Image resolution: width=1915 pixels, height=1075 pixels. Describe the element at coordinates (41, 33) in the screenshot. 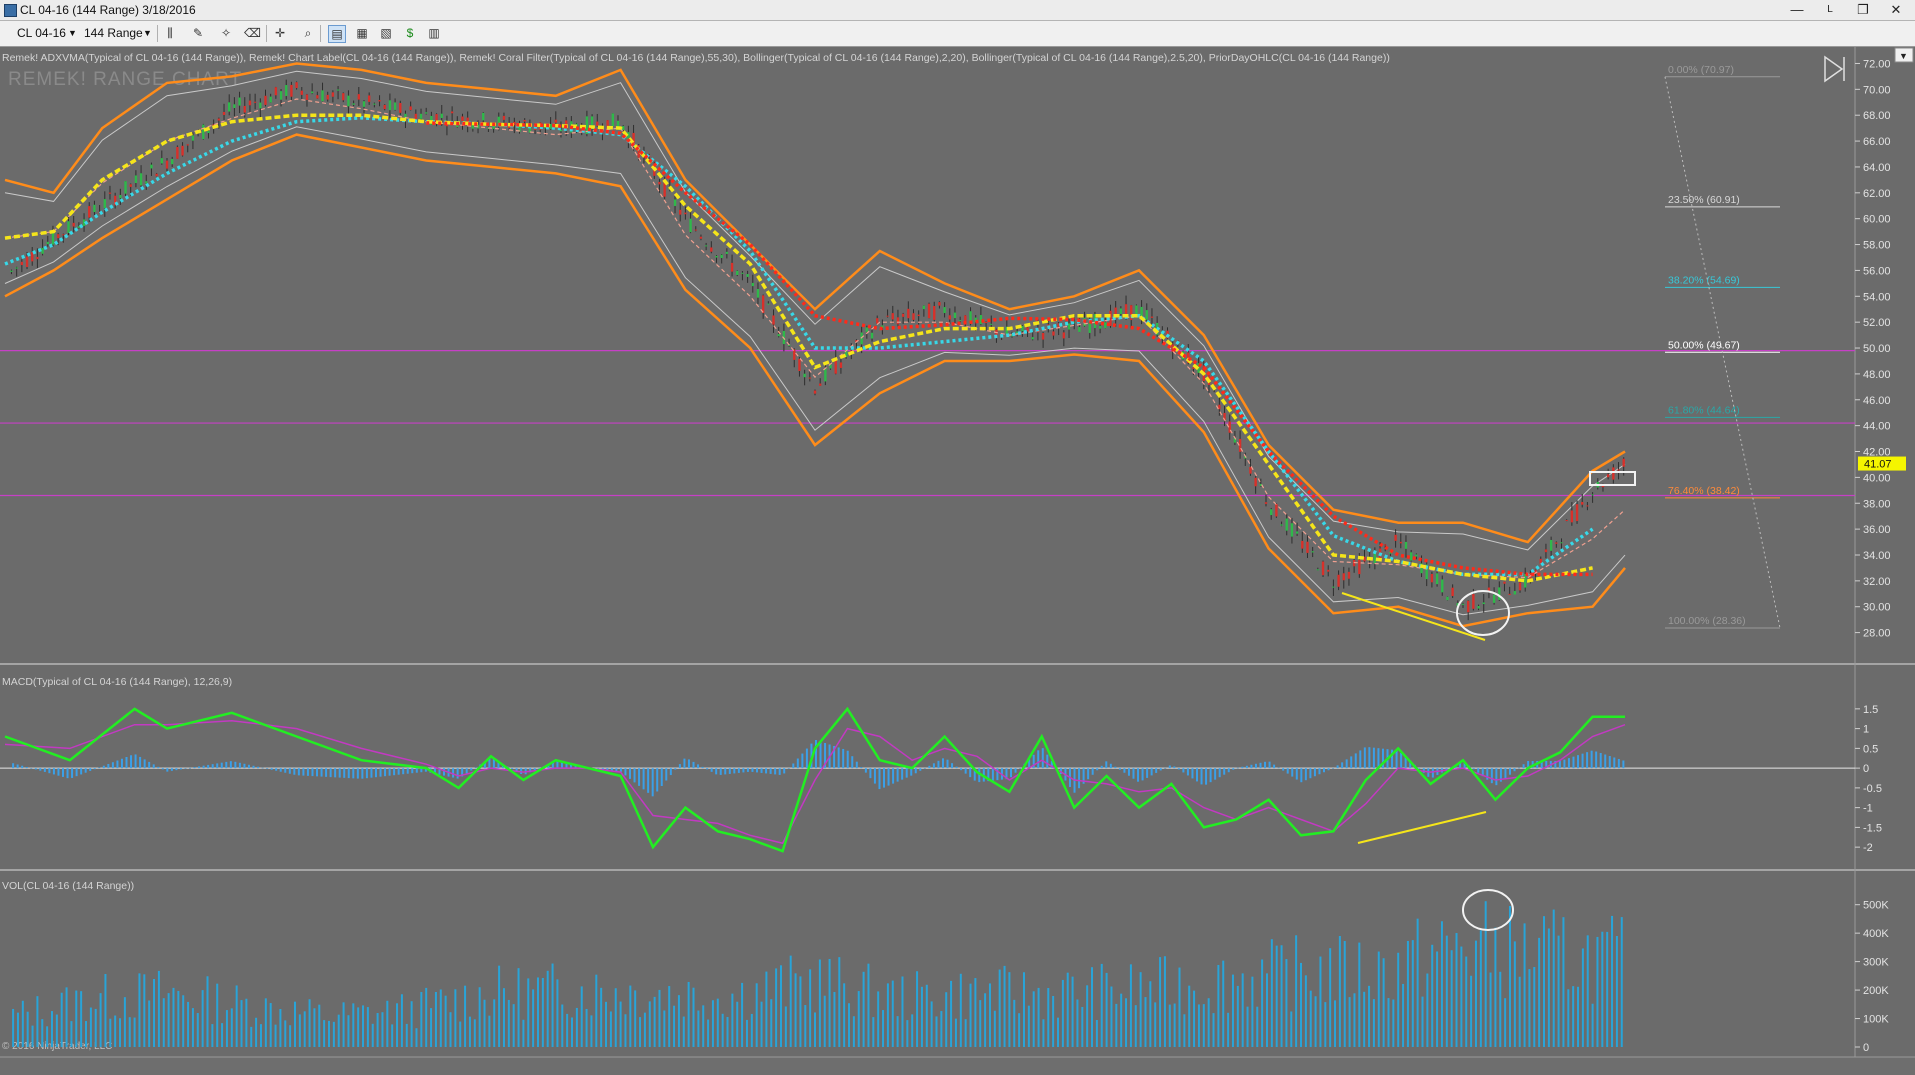

I see `instrument-selector: CL 04-16` at that location.